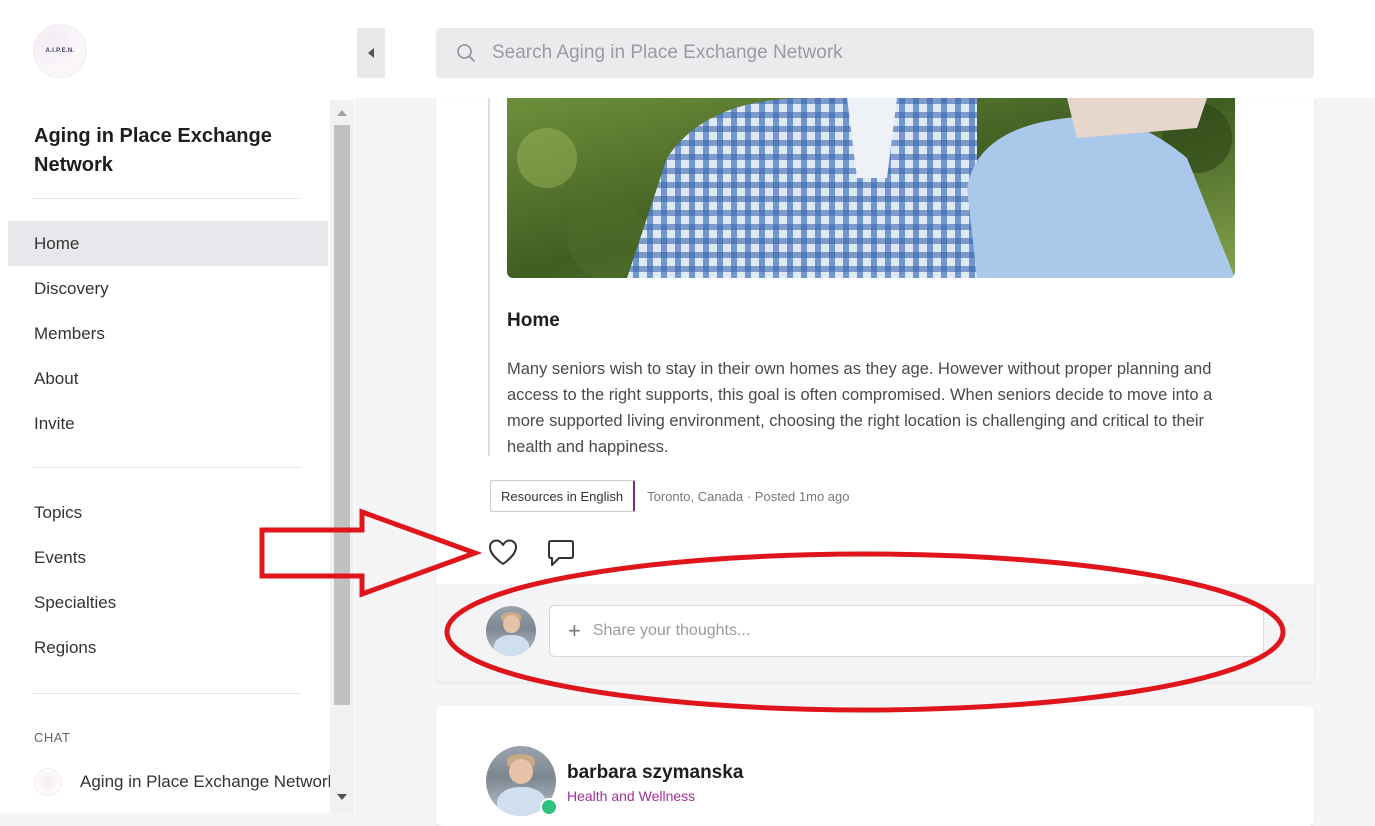  Describe the element at coordinates (875, 53) in the screenshot. I see `search-bar: Search Aging in Place Exchange Network` at that location.